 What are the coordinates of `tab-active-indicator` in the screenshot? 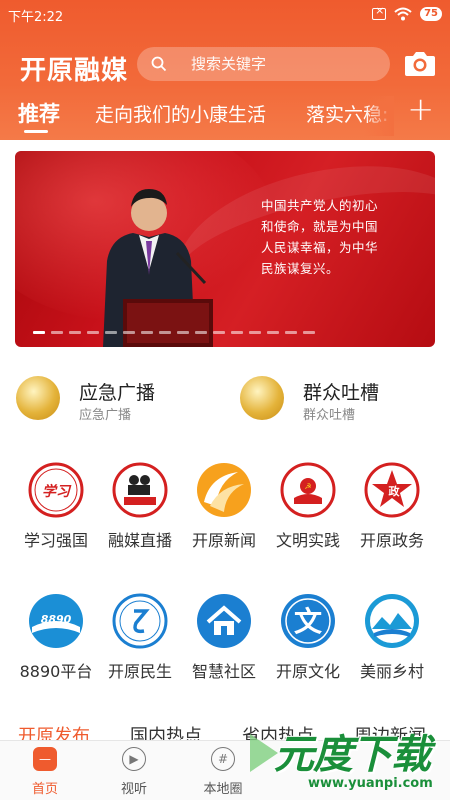 It's located at (36, 131).